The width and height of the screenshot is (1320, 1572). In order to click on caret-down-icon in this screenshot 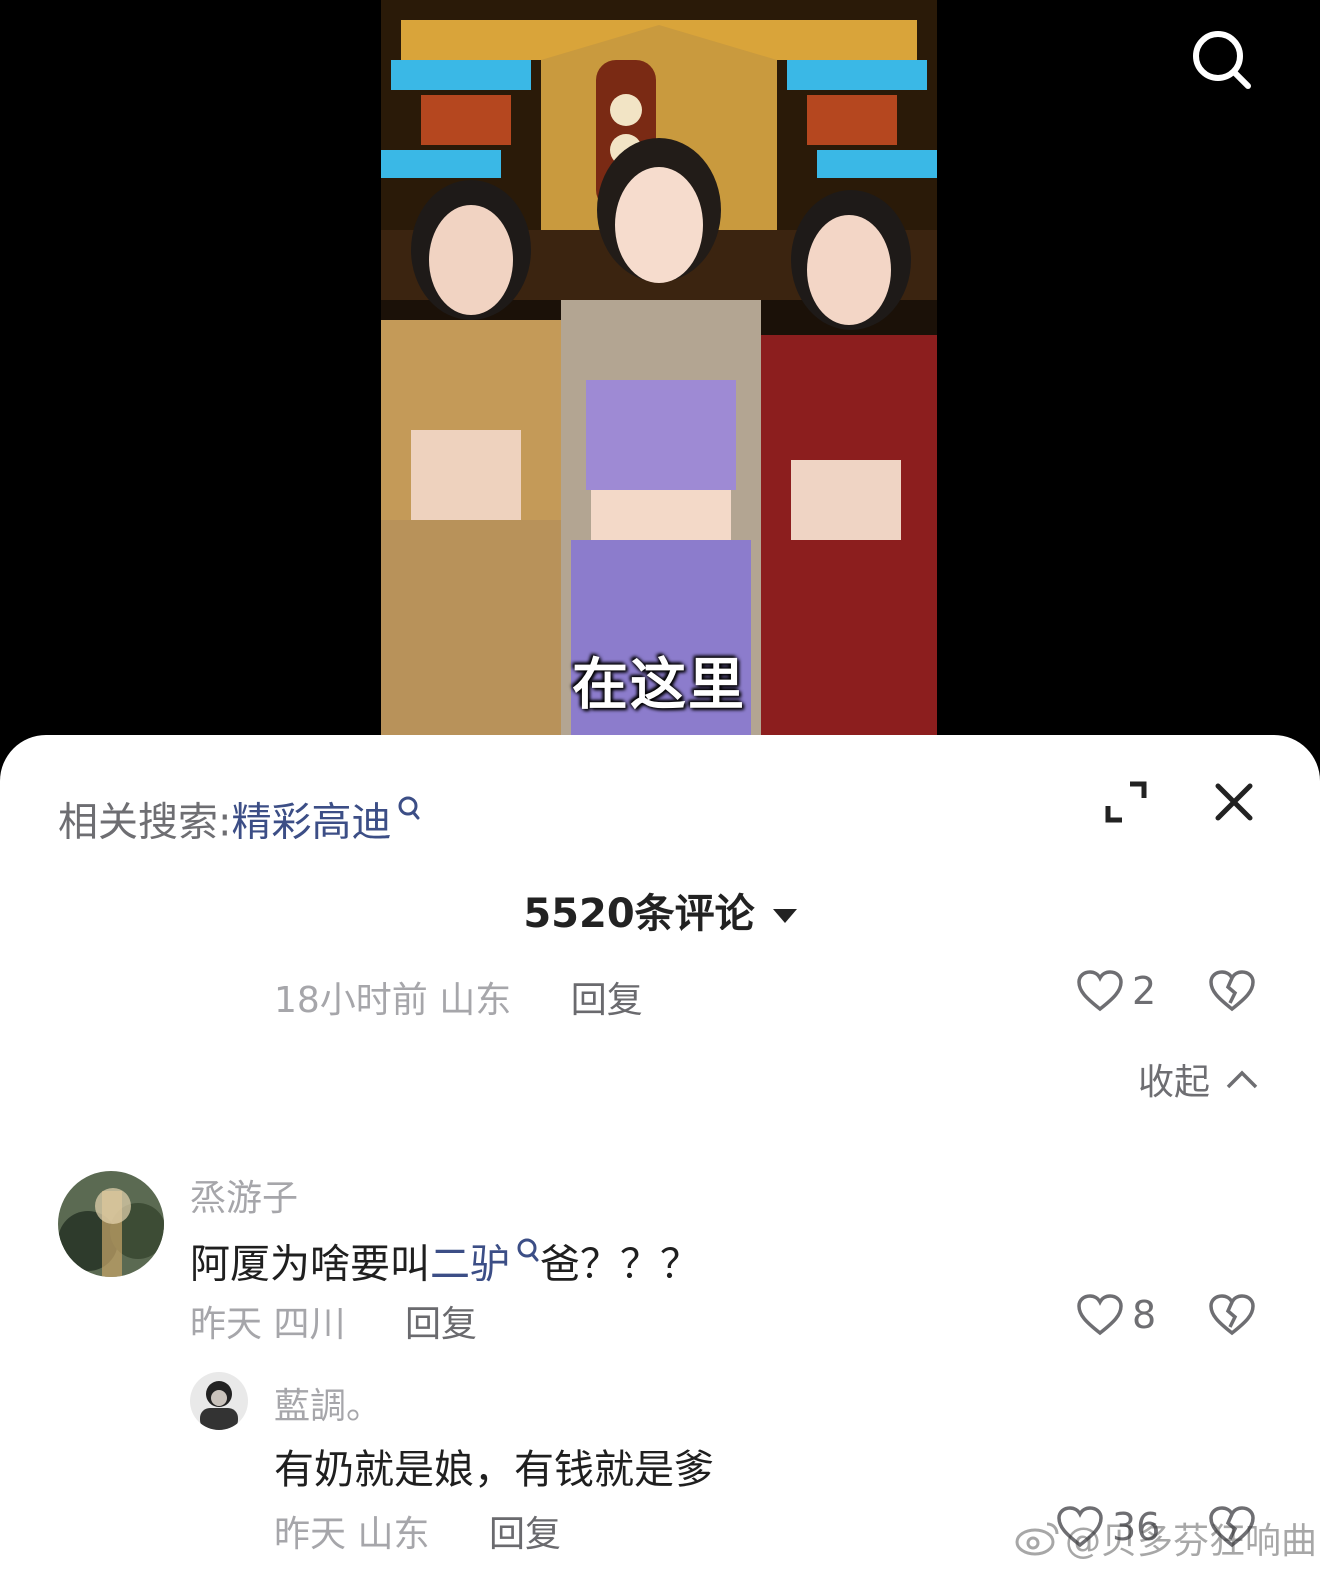, I will do `click(784, 916)`.